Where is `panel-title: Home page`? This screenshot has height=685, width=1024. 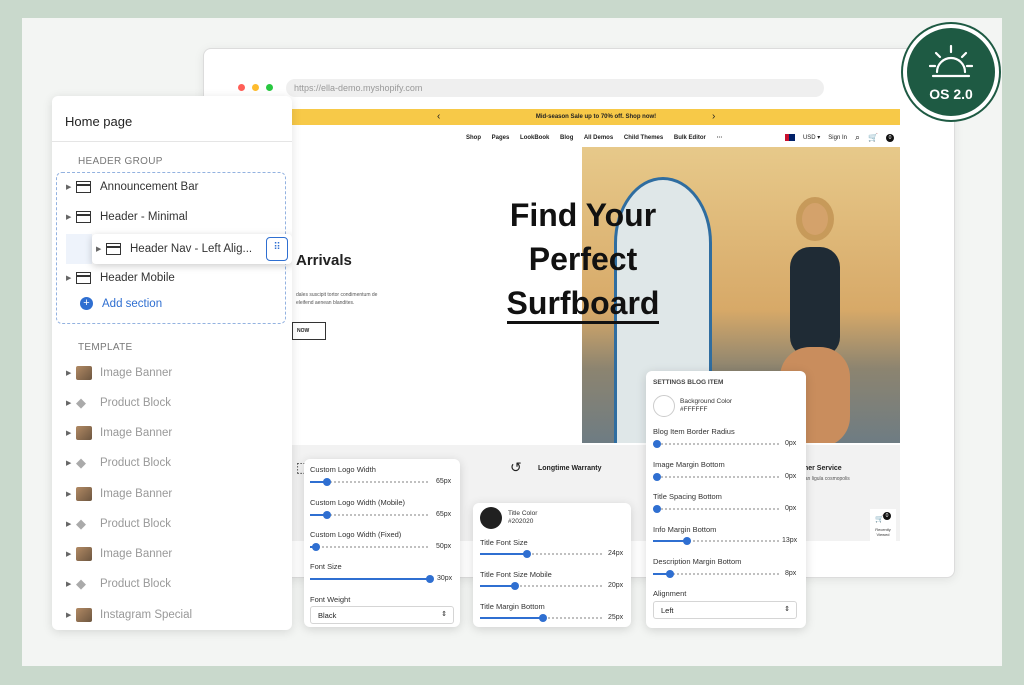 panel-title: Home page is located at coordinates (99, 121).